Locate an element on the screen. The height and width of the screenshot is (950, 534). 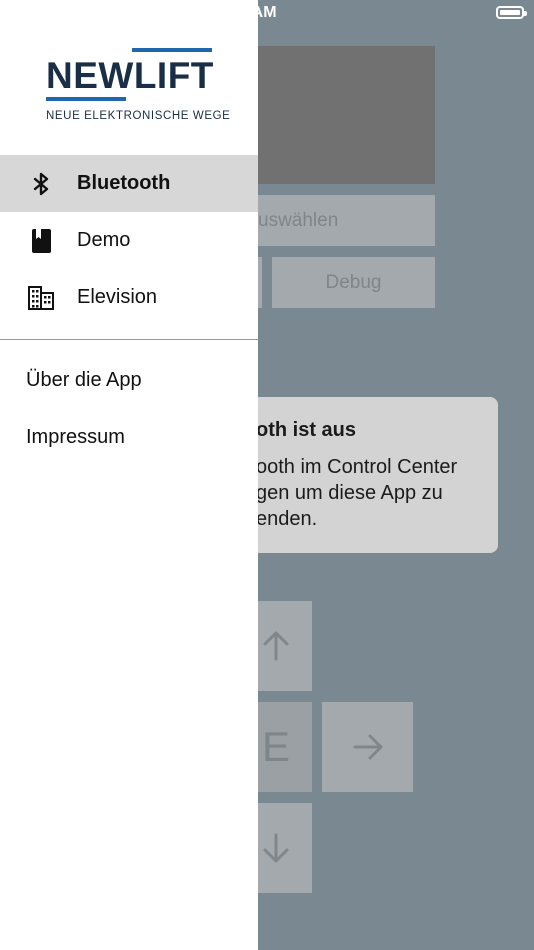
logo-tagline: NEUE ELEKTRONISCHE WEGE is located at coordinates (138, 116).